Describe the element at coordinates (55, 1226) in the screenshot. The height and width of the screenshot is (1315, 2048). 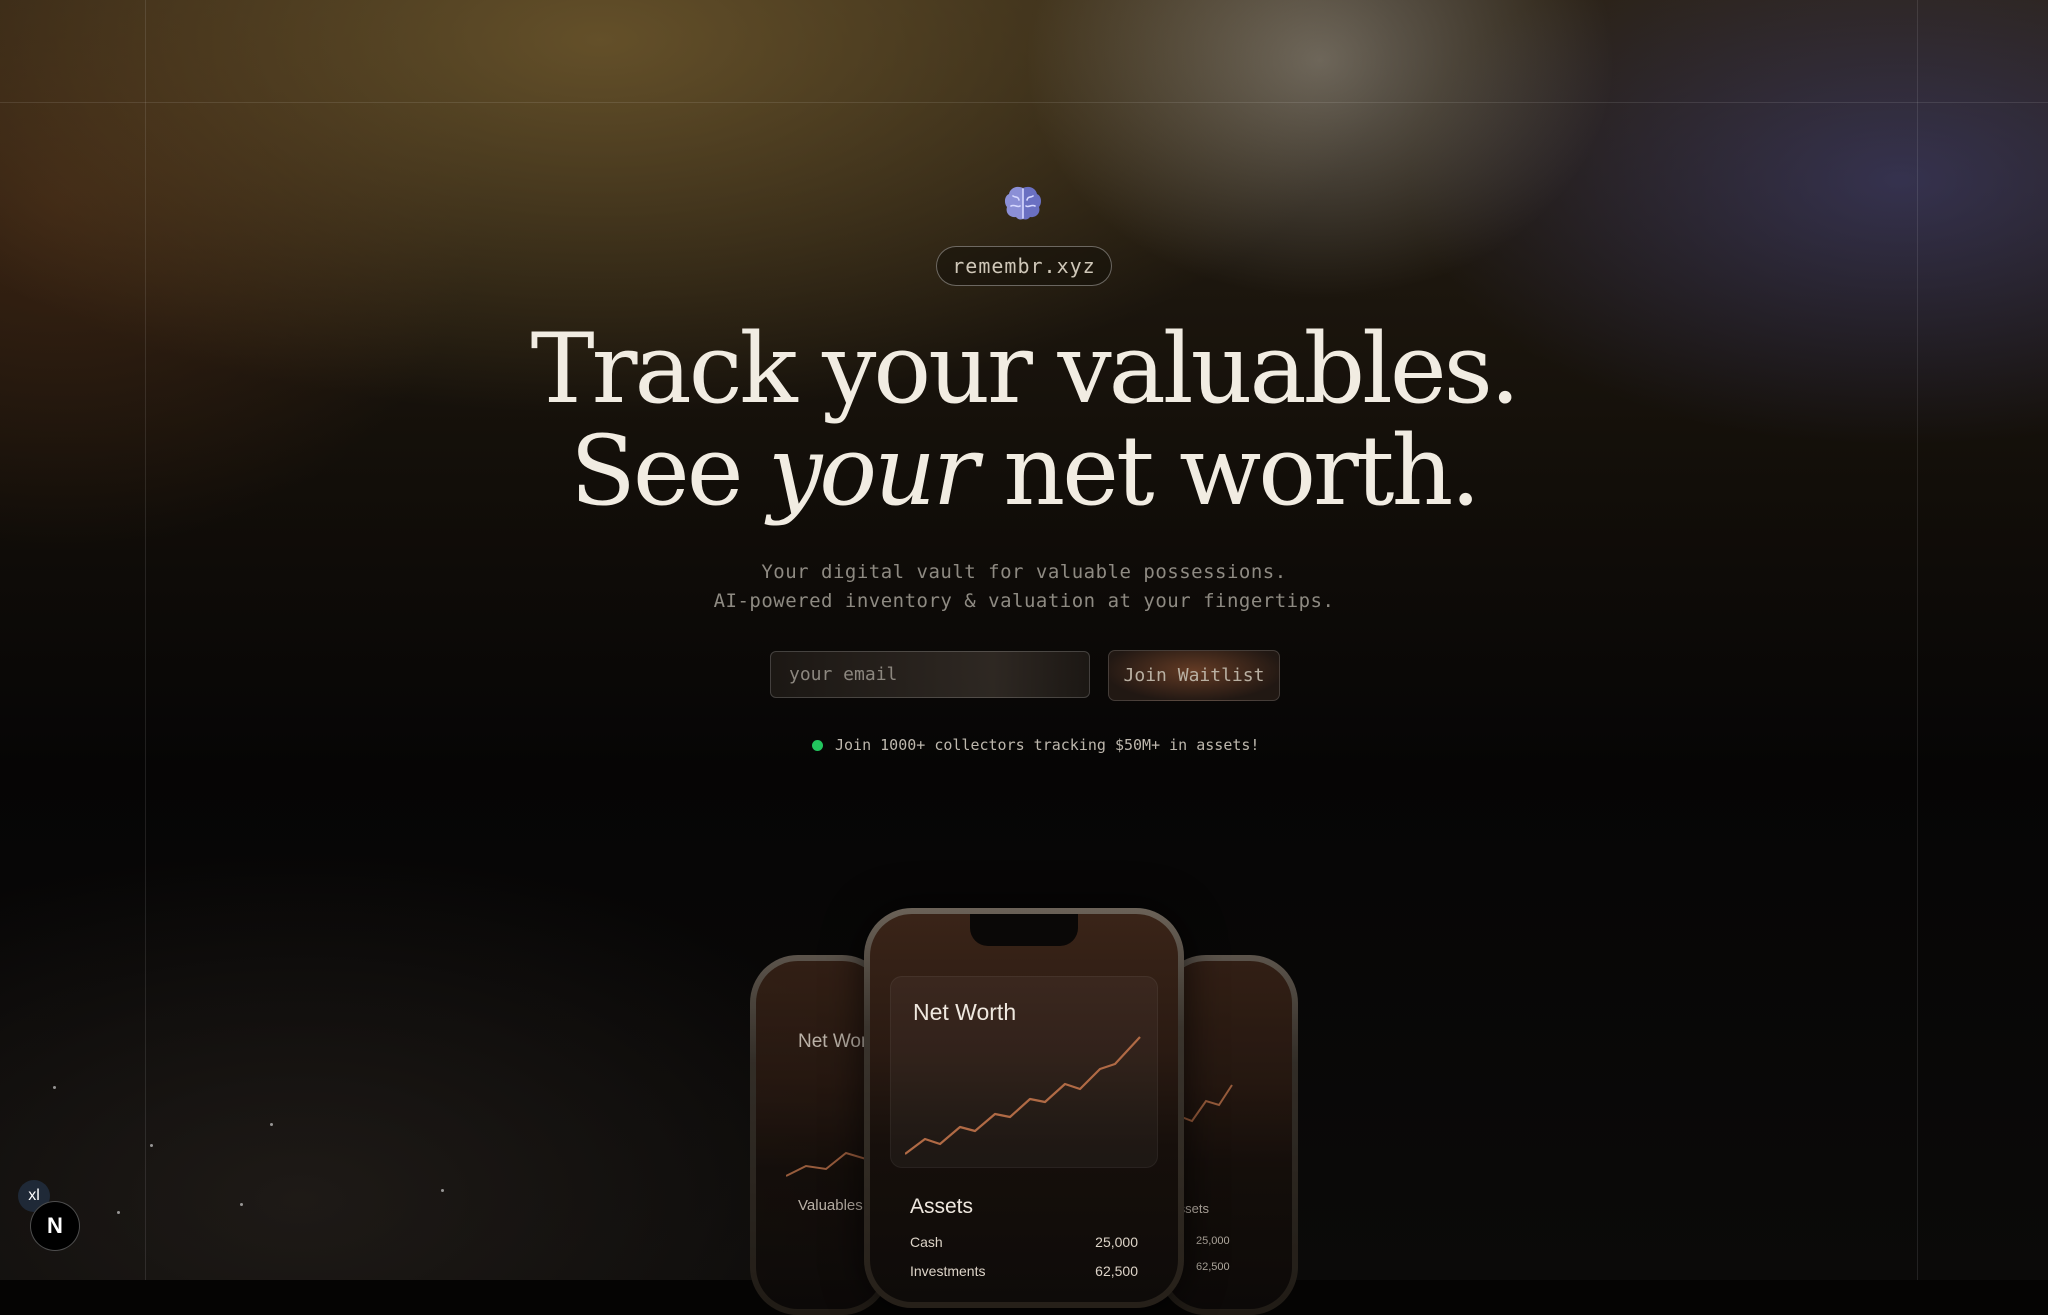
I see `nextjs-dev-button: N` at that location.